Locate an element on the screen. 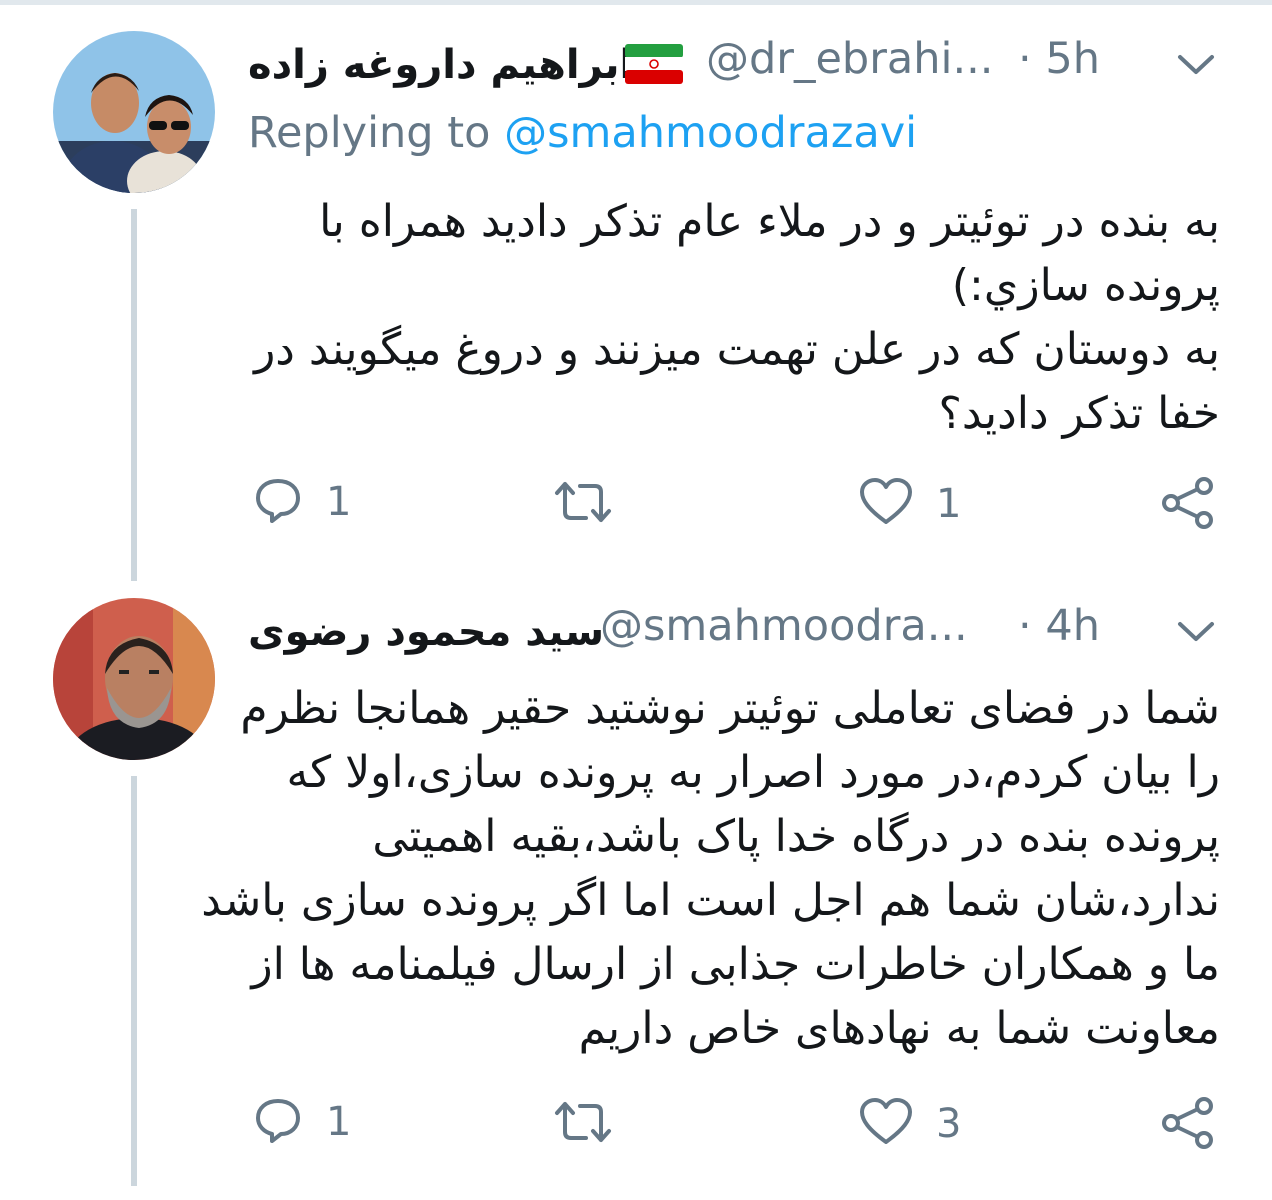 This screenshot has width=1272, height=1200. like-button: 1 is located at coordinates (909, 504).